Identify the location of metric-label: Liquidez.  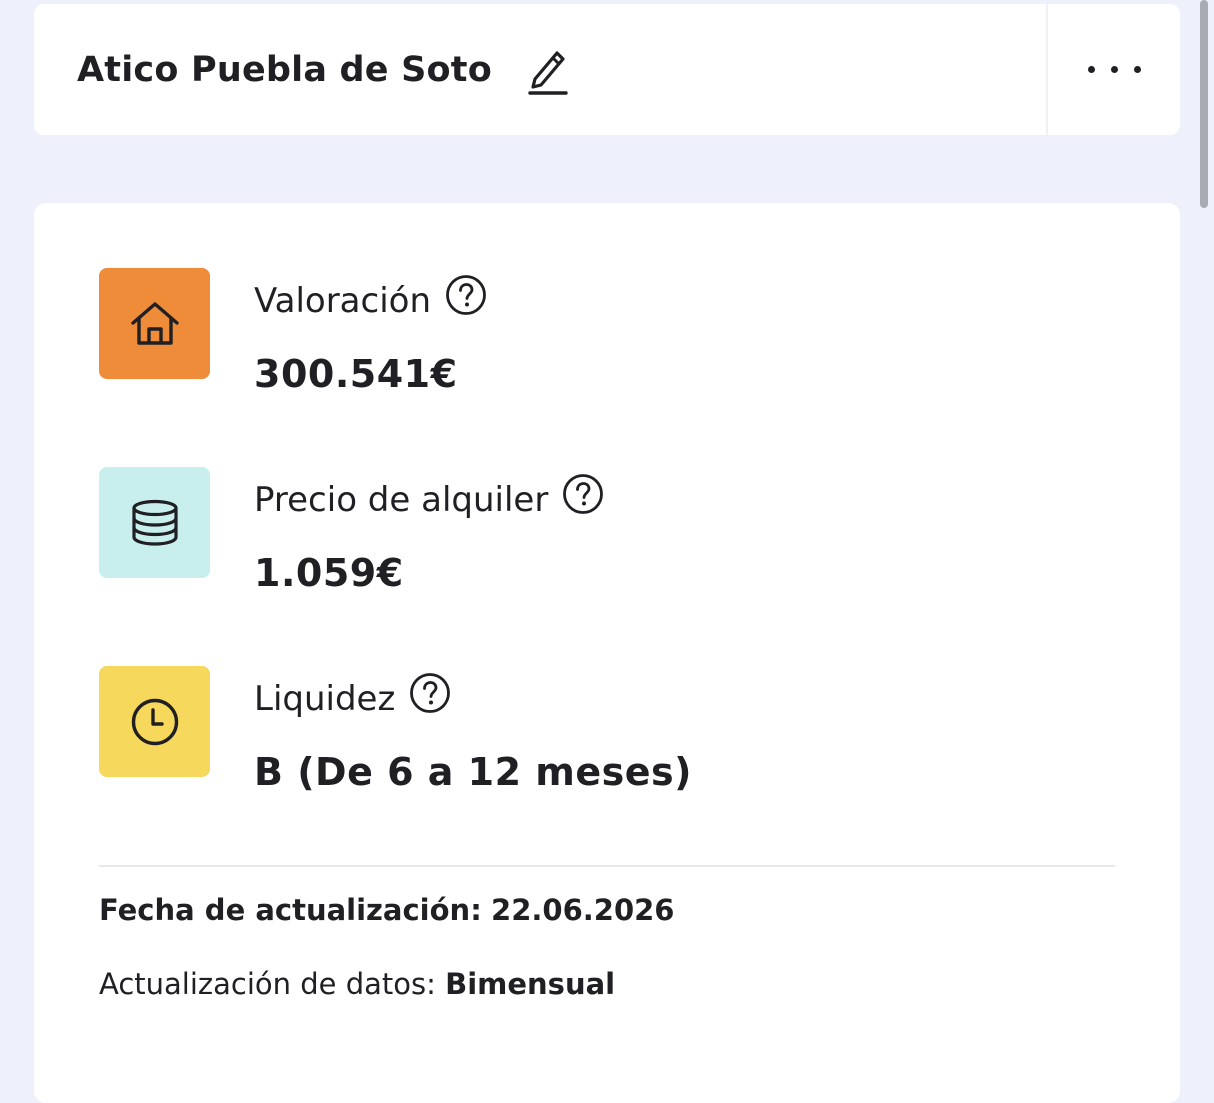
(325, 699).